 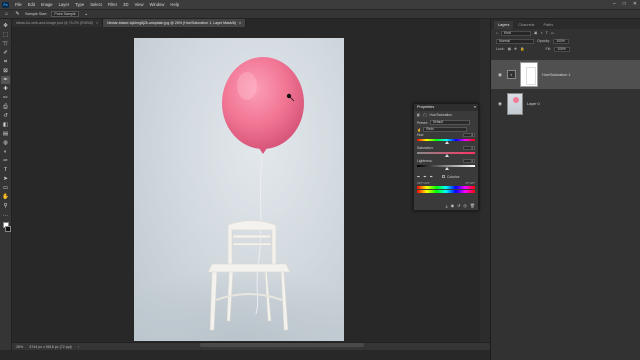 What do you see at coordinates (446, 187) in the screenshot?
I see `source-spectrum-bar` at bounding box center [446, 187].